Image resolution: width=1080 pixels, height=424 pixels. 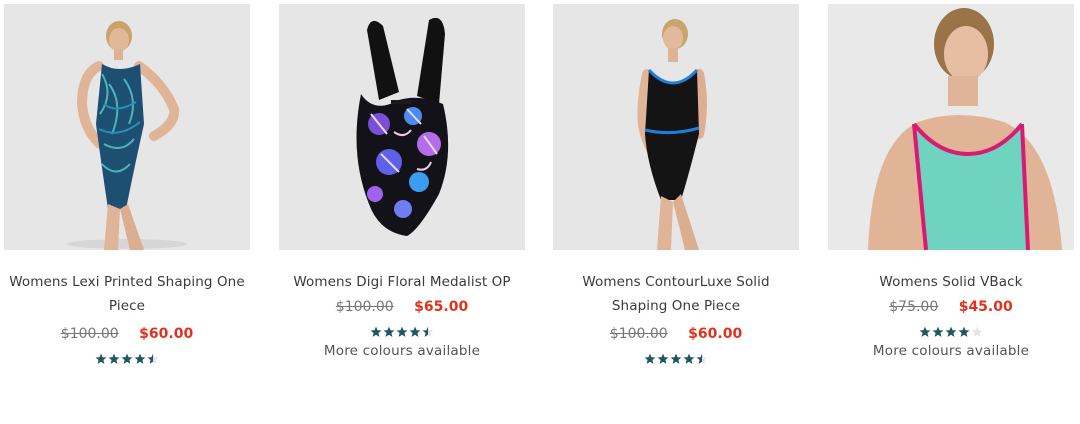 I want to click on product-name: Womens Solid VBack, so click(x=951, y=282).